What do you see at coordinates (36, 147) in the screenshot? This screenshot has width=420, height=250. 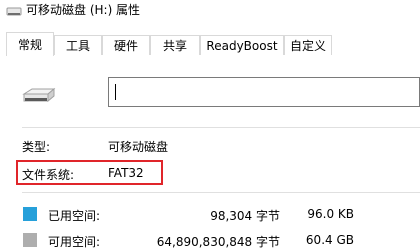 I see `type-label: 类型:` at bounding box center [36, 147].